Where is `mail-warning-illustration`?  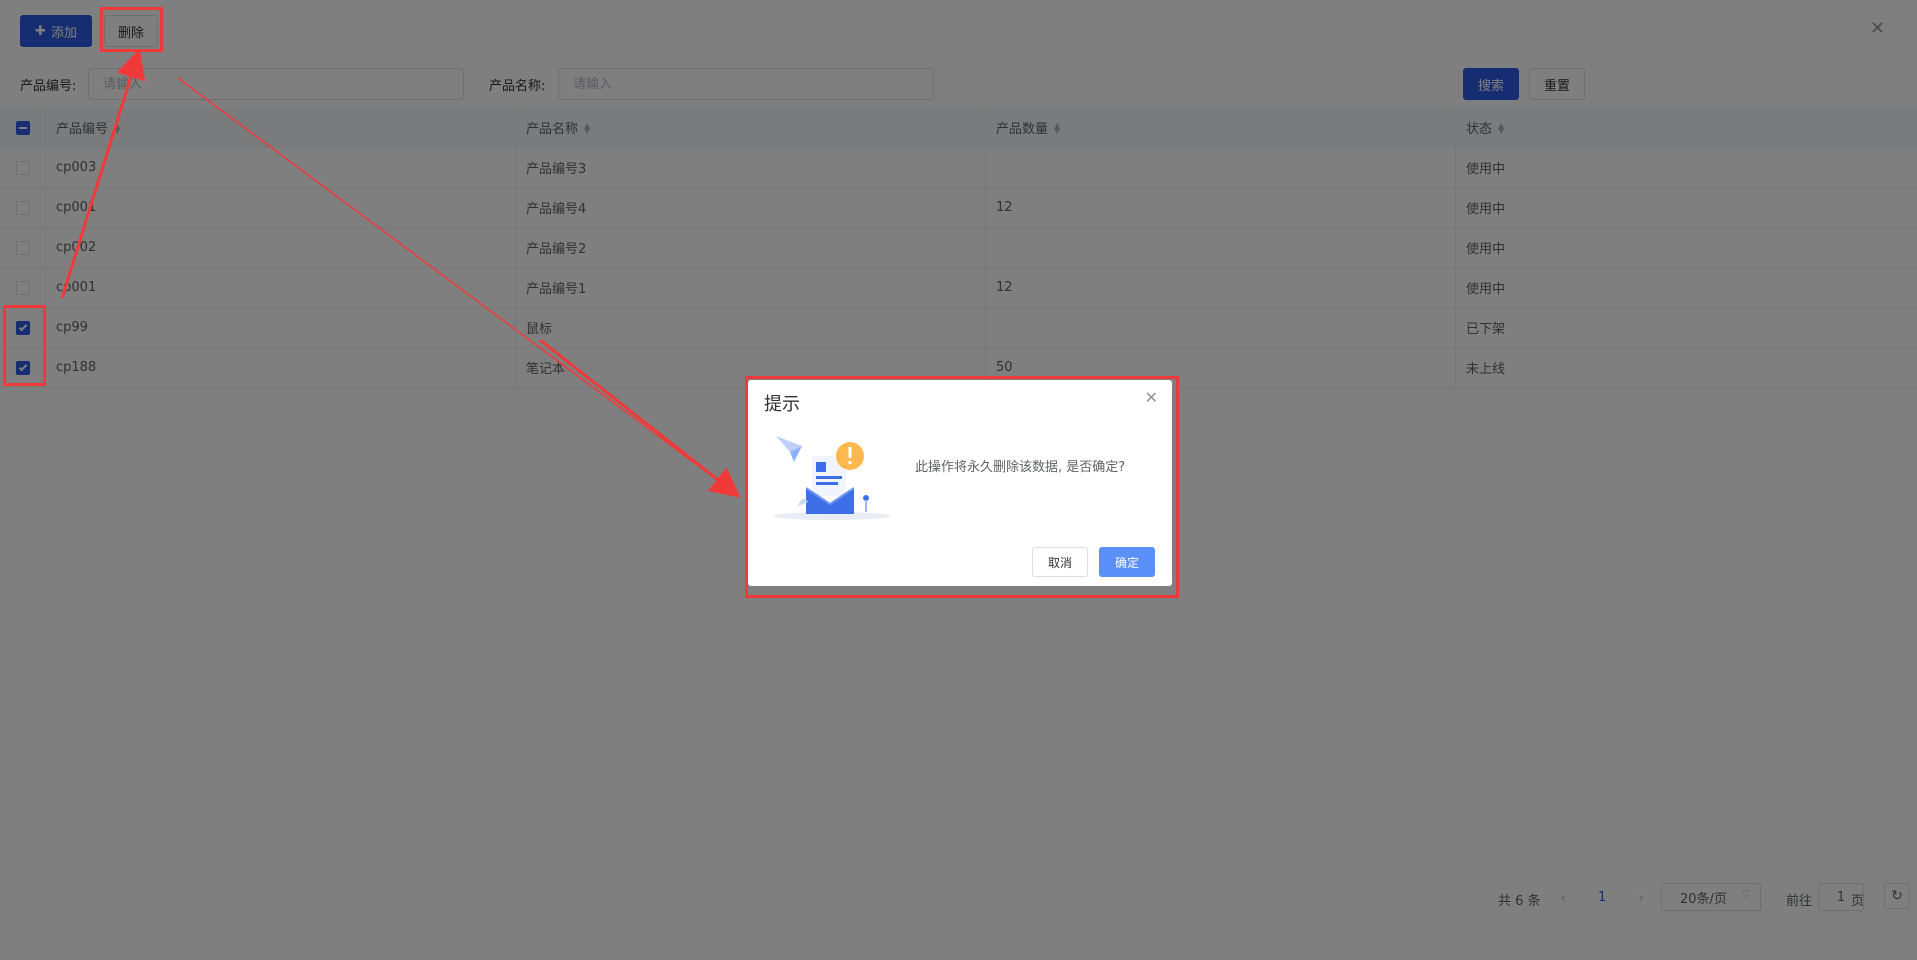 mail-warning-illustration is located at coordinates (832, 478).